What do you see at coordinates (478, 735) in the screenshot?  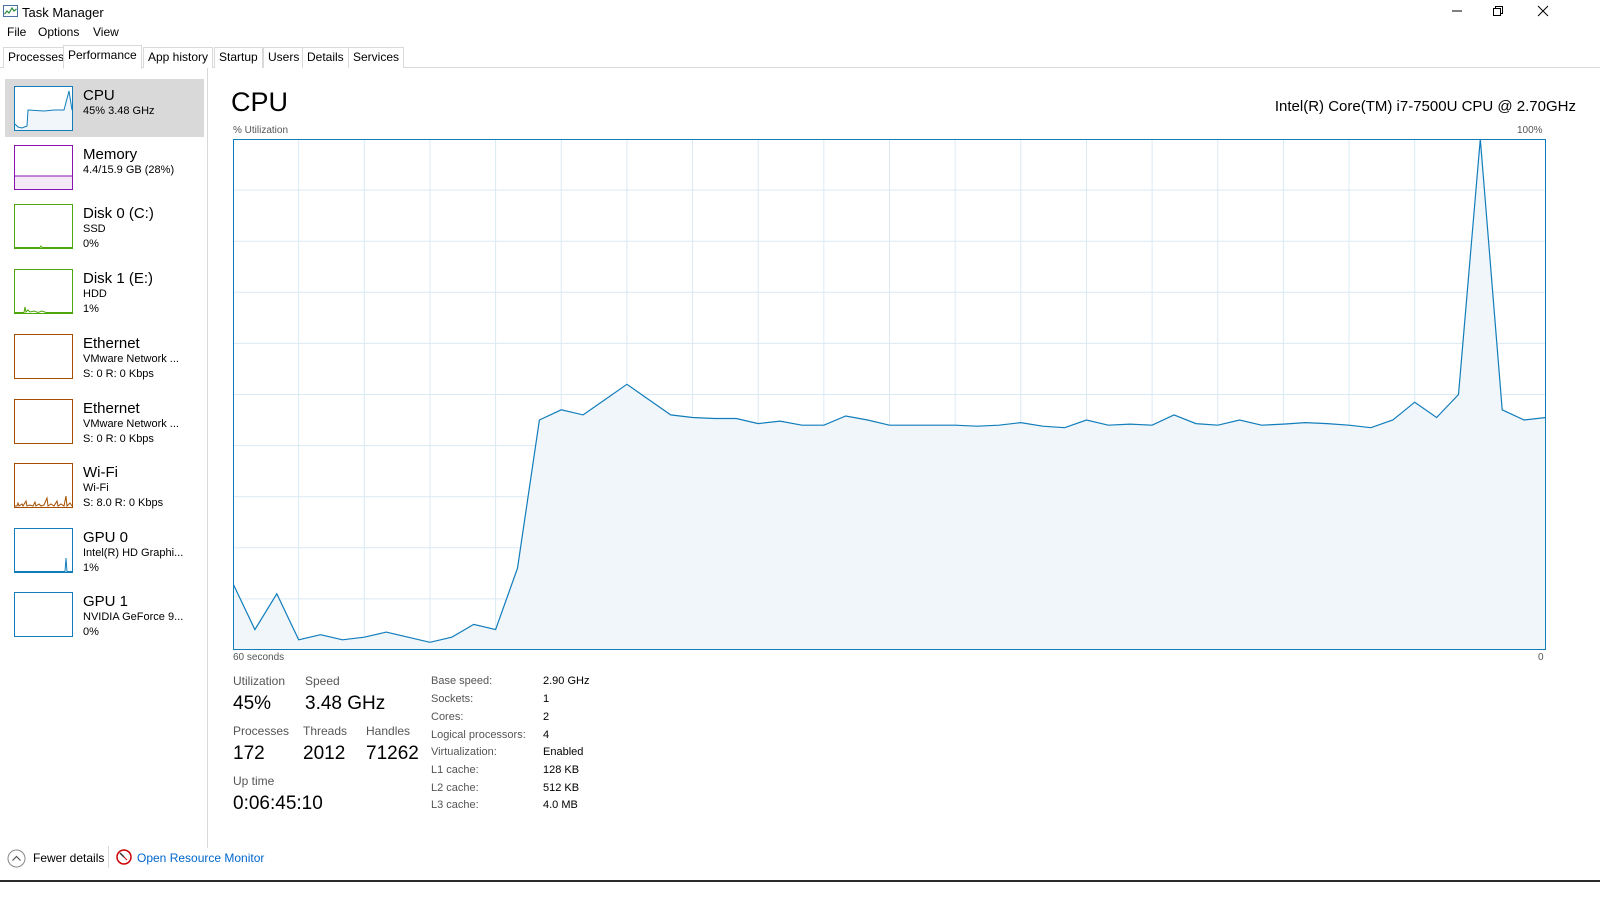 I see `detail-key: Logical processors:` at bounding box center [478, 735].